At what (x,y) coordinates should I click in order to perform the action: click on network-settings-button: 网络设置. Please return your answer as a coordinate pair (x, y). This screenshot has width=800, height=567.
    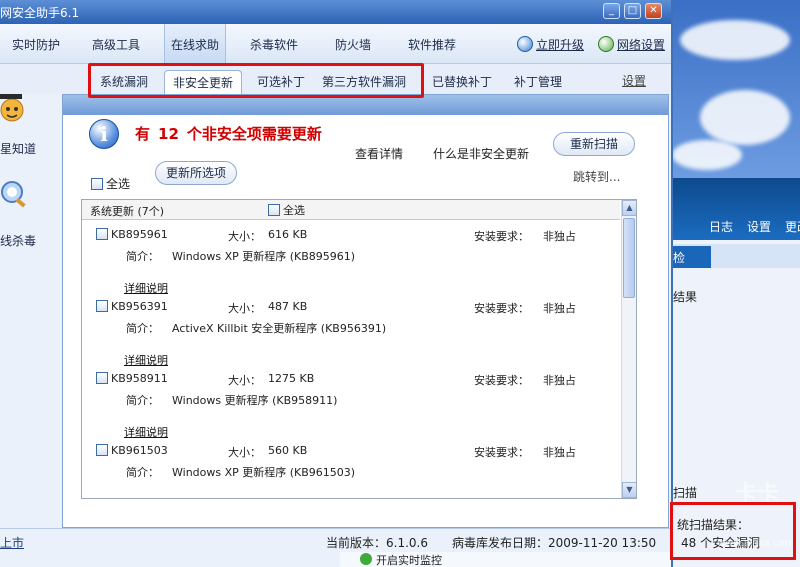
    Looking at the image, I should click on (631, 44).